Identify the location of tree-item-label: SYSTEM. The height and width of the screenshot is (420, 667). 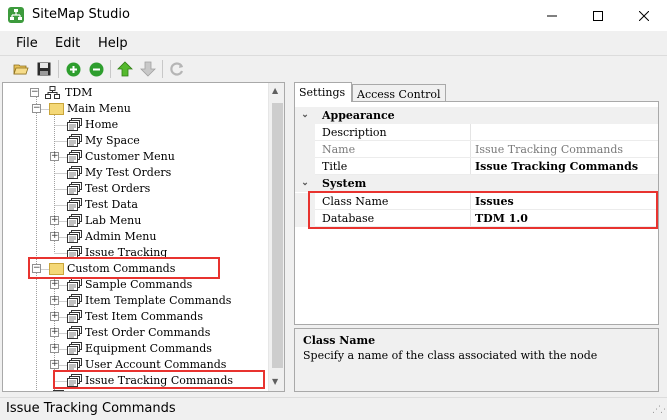
(91, 390).